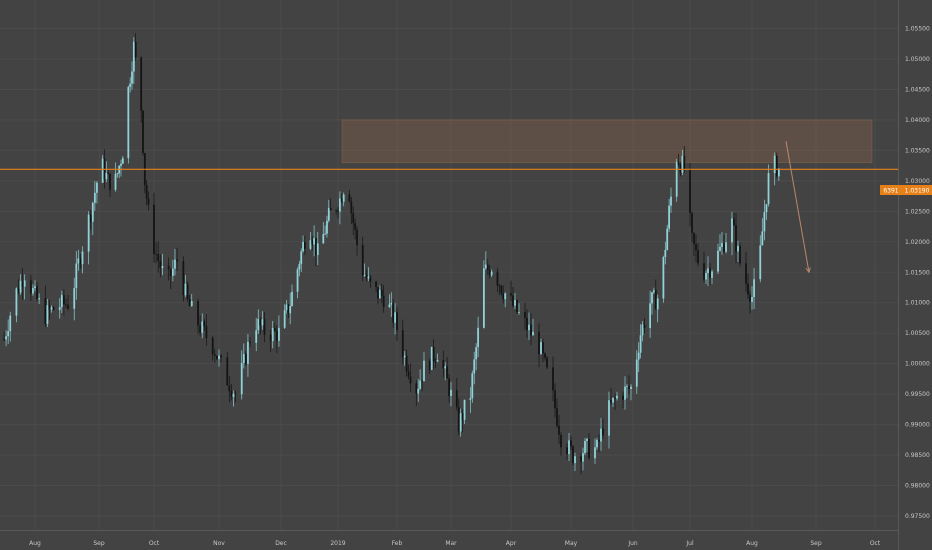 This screenshot has width=932, height=550. What do you see at coordinates (154, 543) in the screenshot?
I see `time-tick-label: Oct` at bounding box center [154, 543].